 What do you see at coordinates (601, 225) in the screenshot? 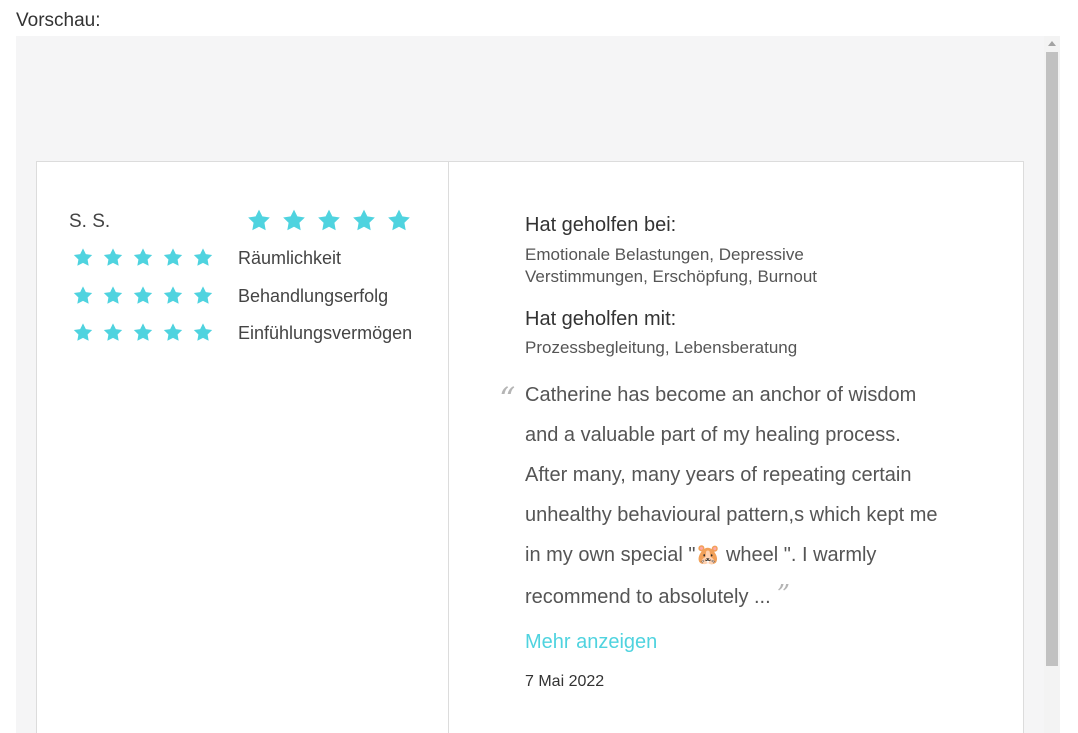
I see `helped-with-title: Hat geholfen bei:` at bounding box center [601, 225].